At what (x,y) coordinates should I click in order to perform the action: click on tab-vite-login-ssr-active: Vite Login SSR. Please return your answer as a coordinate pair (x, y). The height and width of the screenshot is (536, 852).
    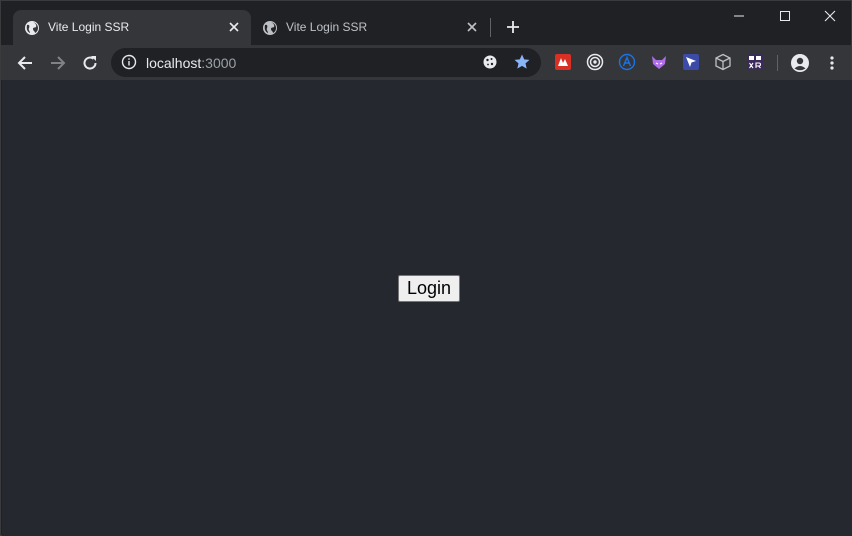
    Looking at the image, I should click on (132, 27).